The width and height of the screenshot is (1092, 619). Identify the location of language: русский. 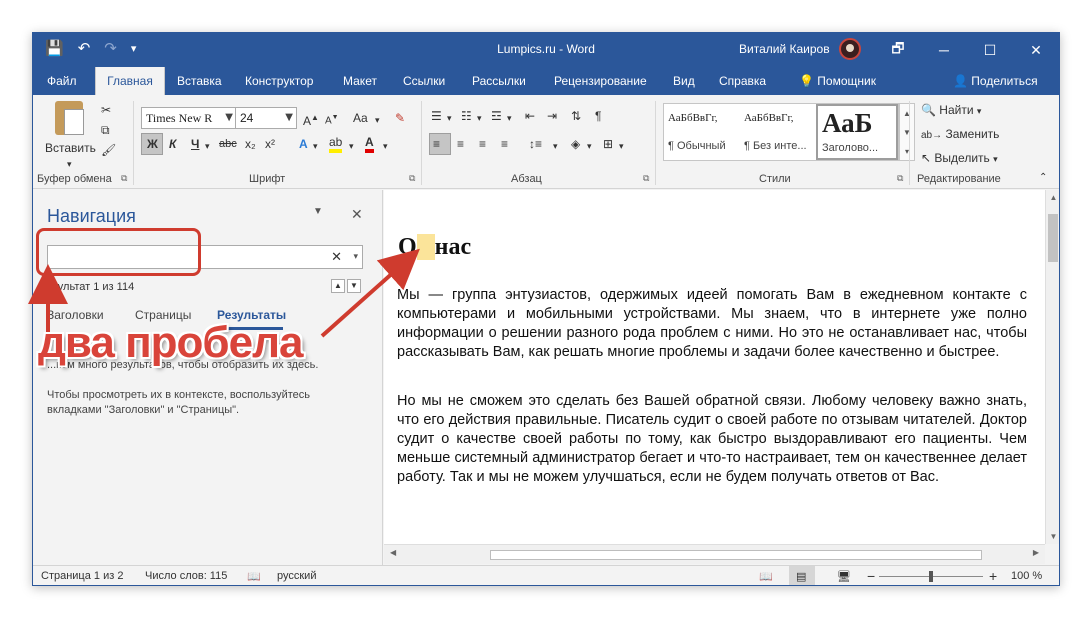
(296, 576).